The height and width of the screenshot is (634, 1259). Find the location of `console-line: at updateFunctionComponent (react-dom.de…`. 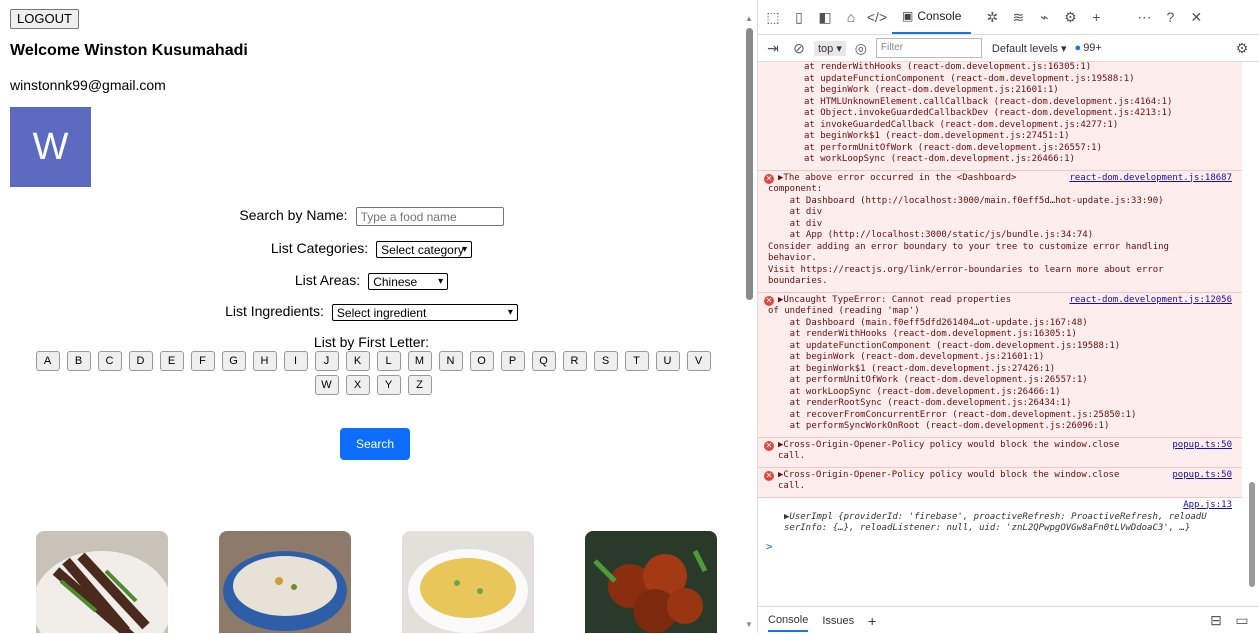

console-line: at updateFunctionComponent (react-dom.de… is located at coordinates (1003, 347).